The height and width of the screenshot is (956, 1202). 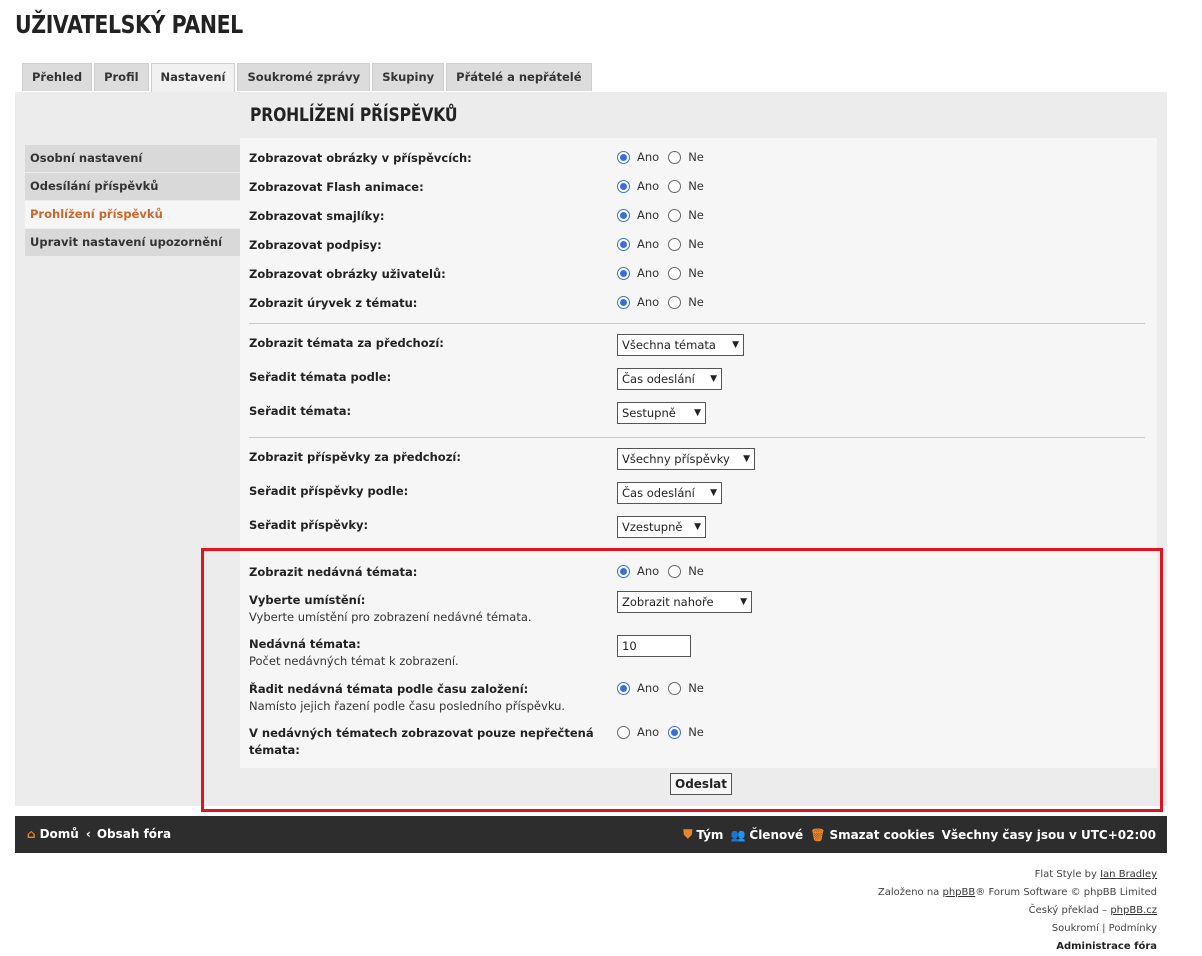 What do you see at coordinates (669, 493) in the screenshot?
I see `post-sortby-select: Čas odeslání ▼` at bounding box center [669, 493].